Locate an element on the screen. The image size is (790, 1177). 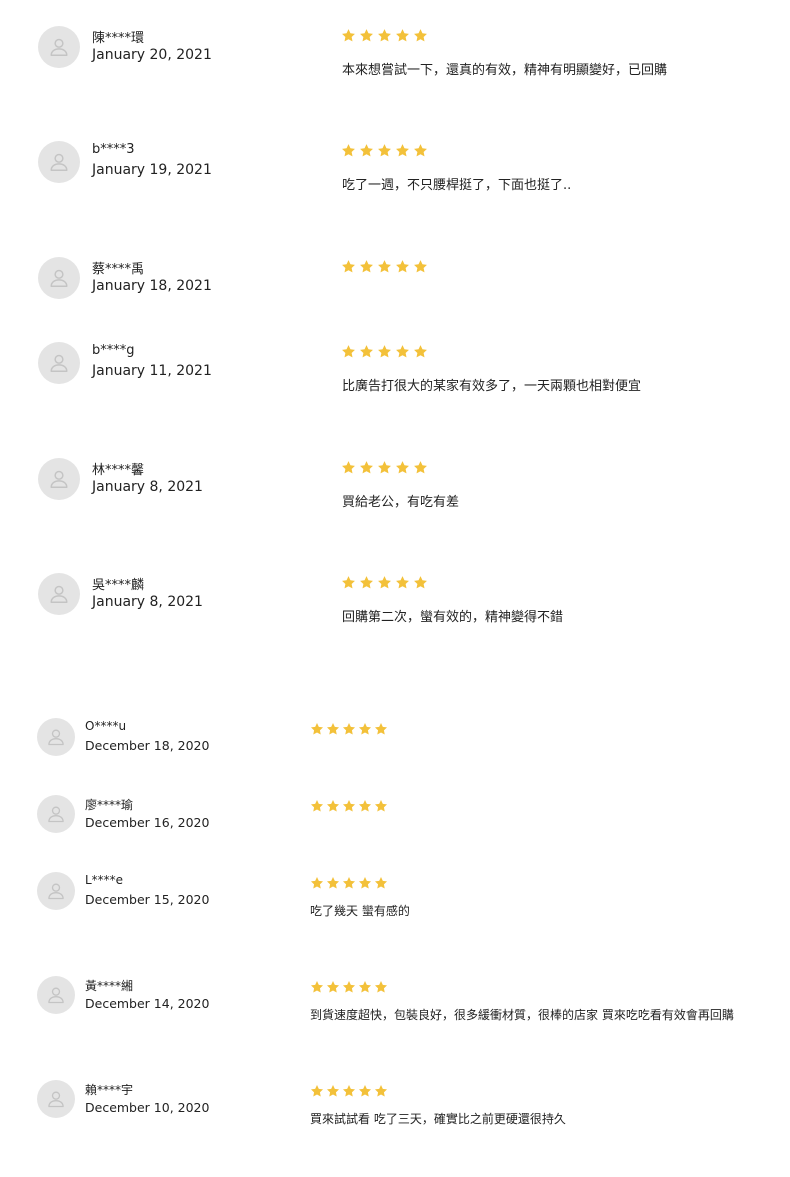
review-date: December 15, 2020 is located at coordinates (147, 899).